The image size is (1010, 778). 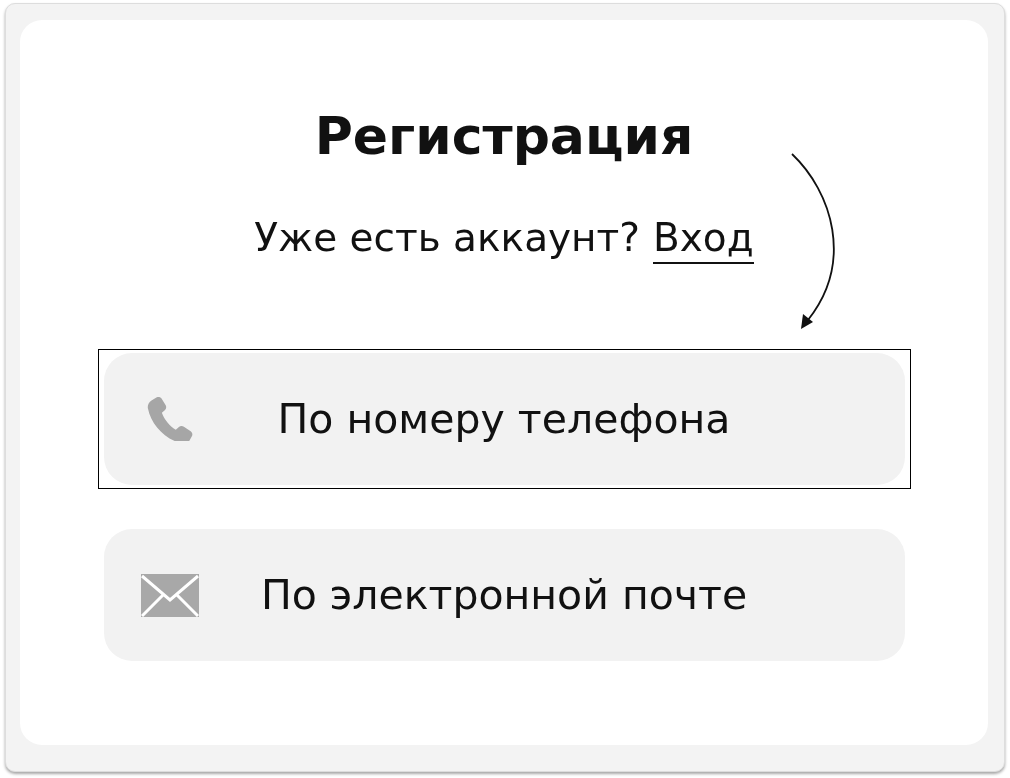 I want to click on option-button: По номеру телефона, so click(x=504, y=419).